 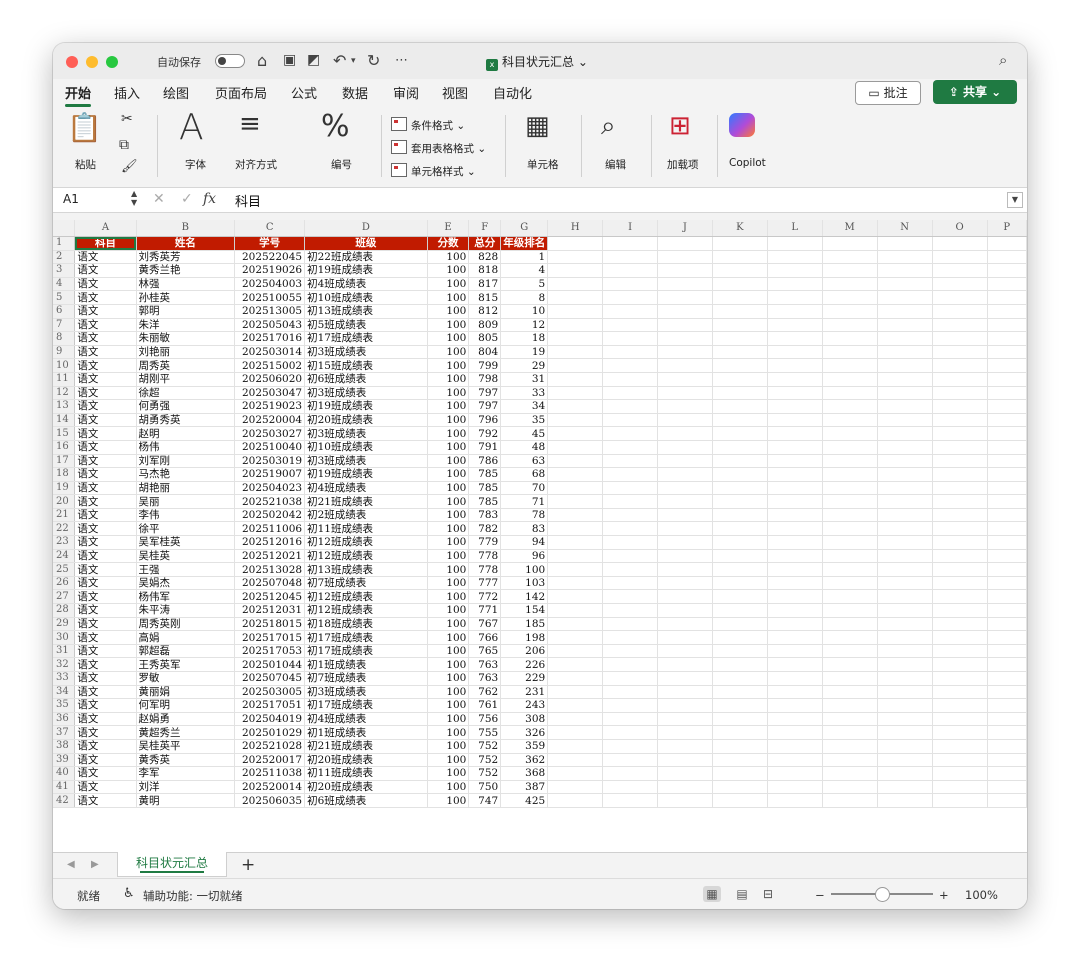 I want to click on data-cell: 胡勇秀英, so click(x=186, y=420).